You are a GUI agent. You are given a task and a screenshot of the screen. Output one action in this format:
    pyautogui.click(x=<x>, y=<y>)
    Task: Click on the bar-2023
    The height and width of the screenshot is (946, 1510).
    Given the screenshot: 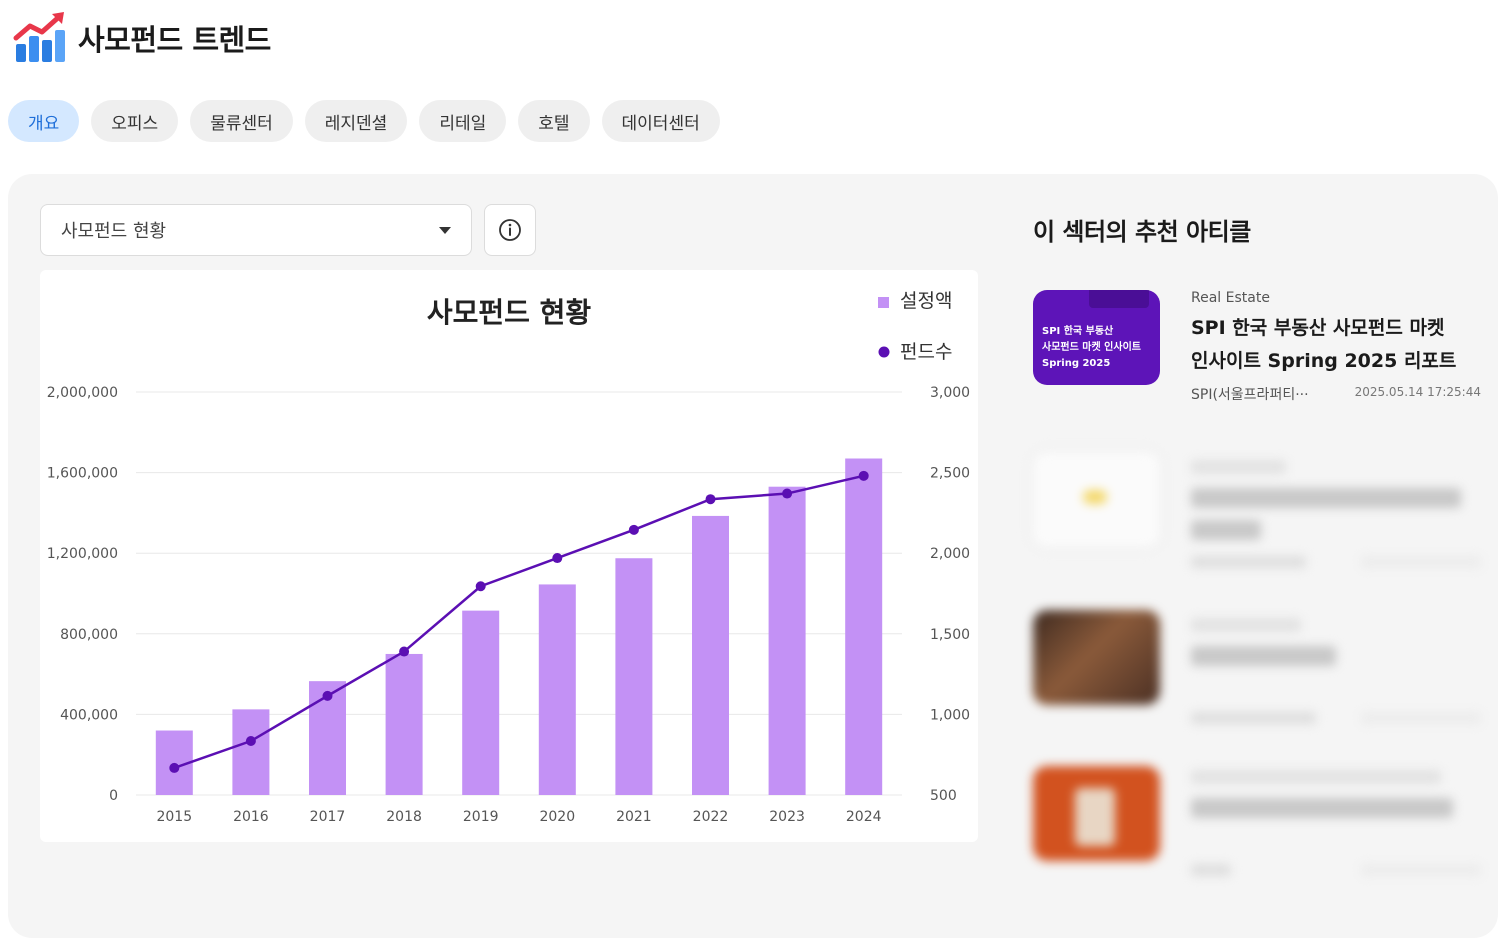 What is the action you would take?
    pyautogui.click(x=787, y=640)
    